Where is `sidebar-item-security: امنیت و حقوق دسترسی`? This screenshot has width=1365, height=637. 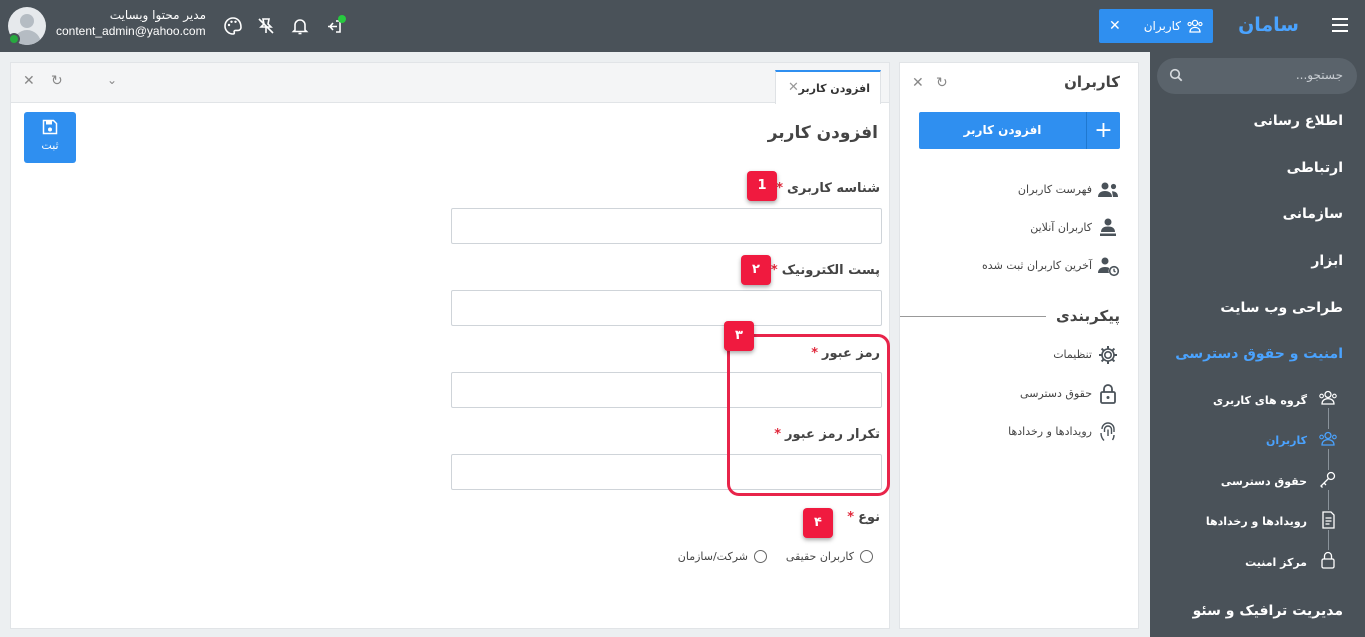 sidebar-item-security: امنیت و حقوق دسترسی is located at coordinates (1259, 354).